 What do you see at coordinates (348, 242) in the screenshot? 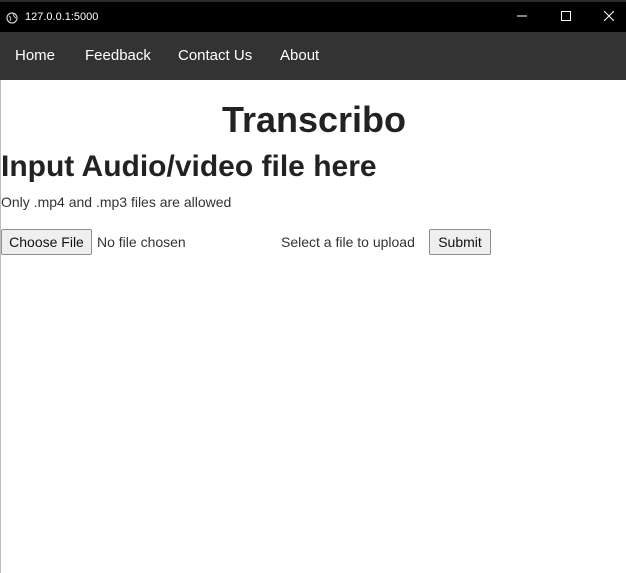
I see `select-file-label: Select a file to upload` at bounding box center [348, 242].